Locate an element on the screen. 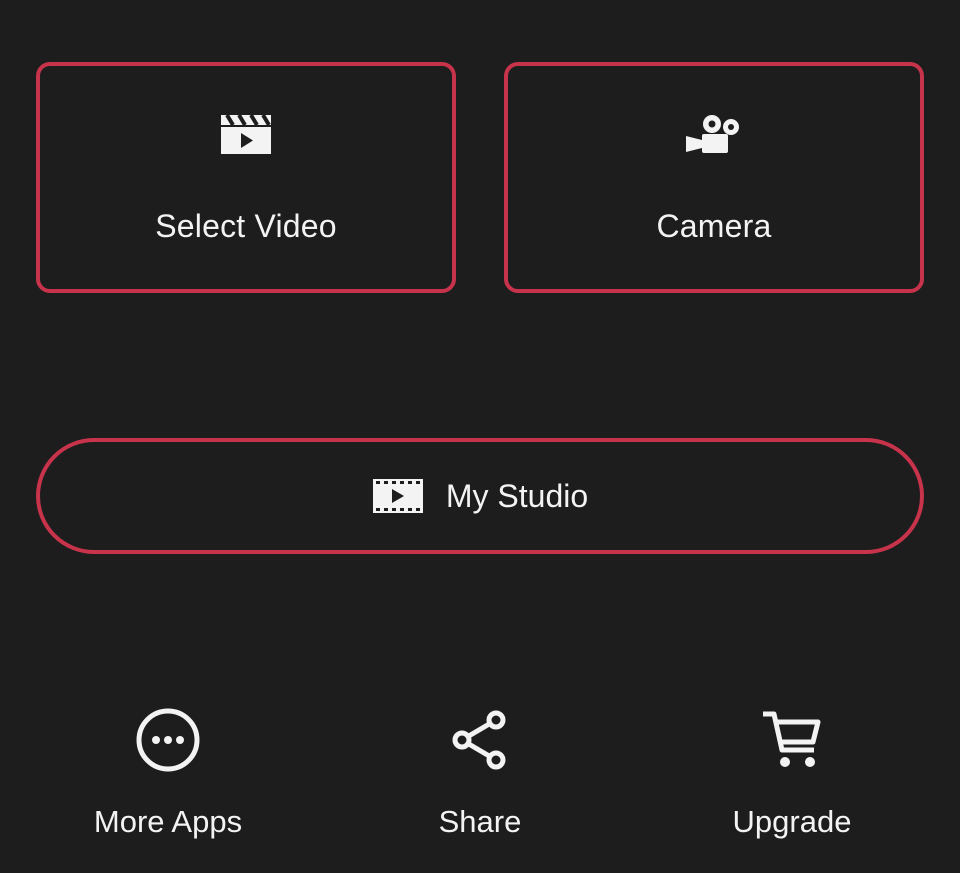  upgrade-label: Upgrade is located at coordinates (792, 821).